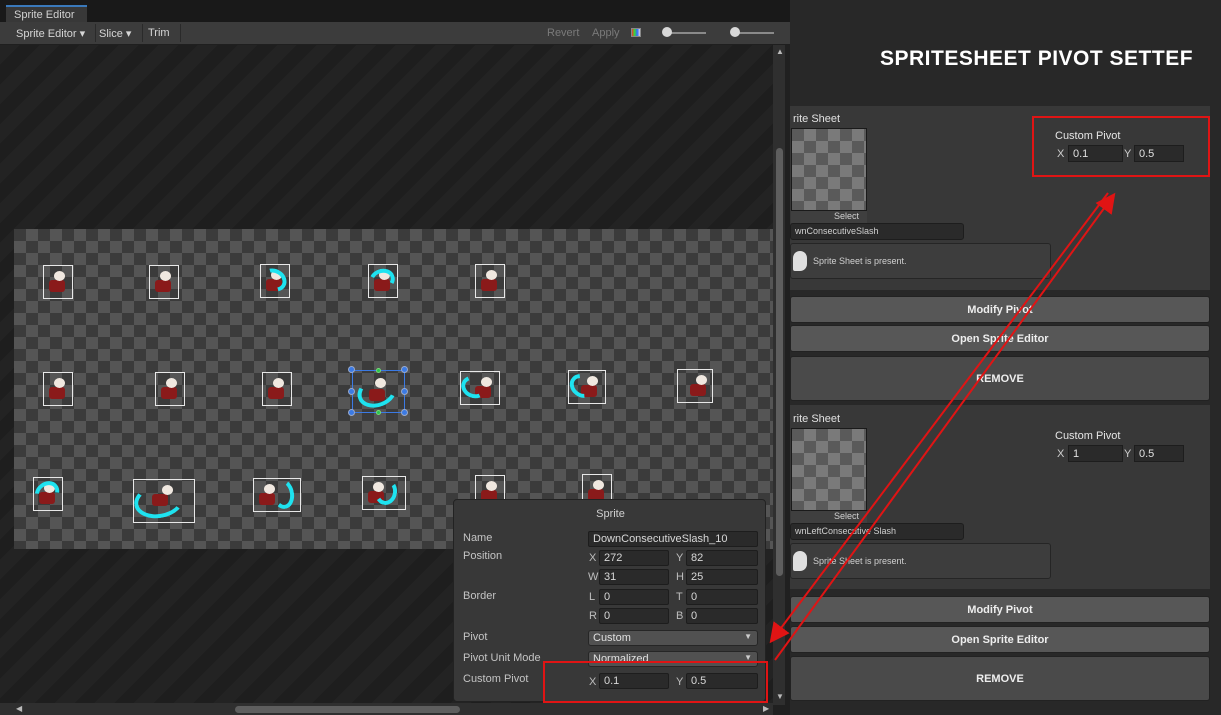  Describe the element at coordinates (754, 33) in the screenshot. I see `mip-slider-track` at that location.